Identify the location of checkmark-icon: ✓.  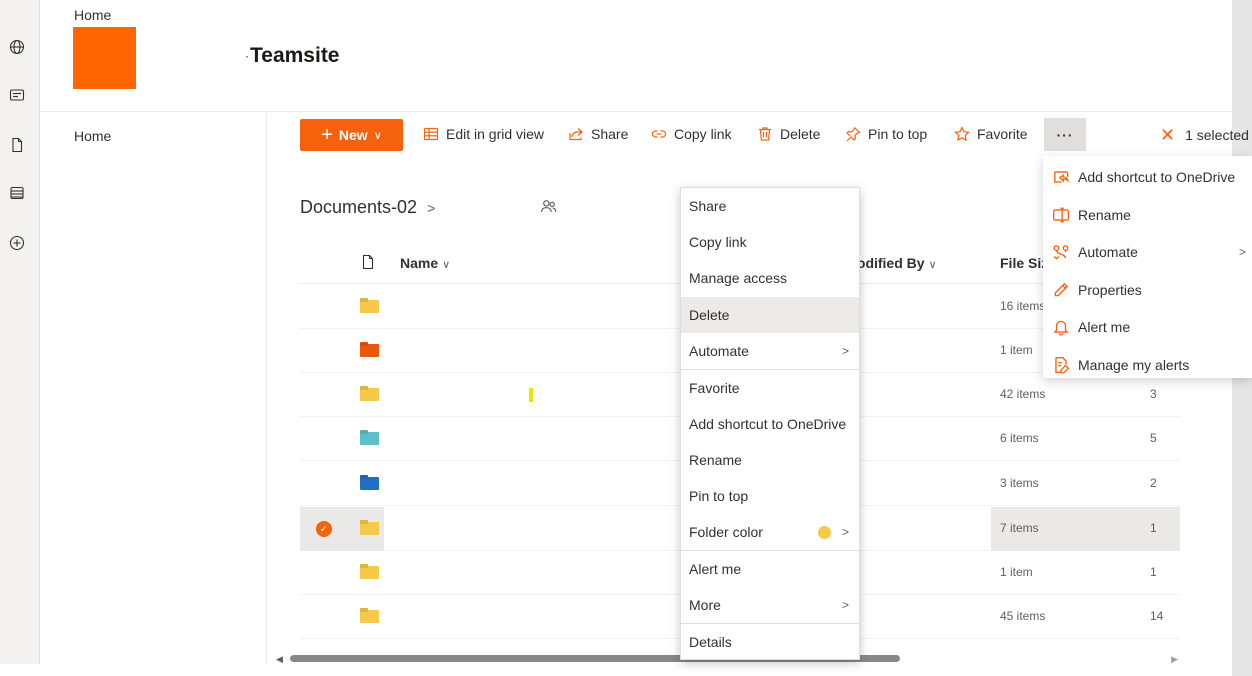
(324, 529).